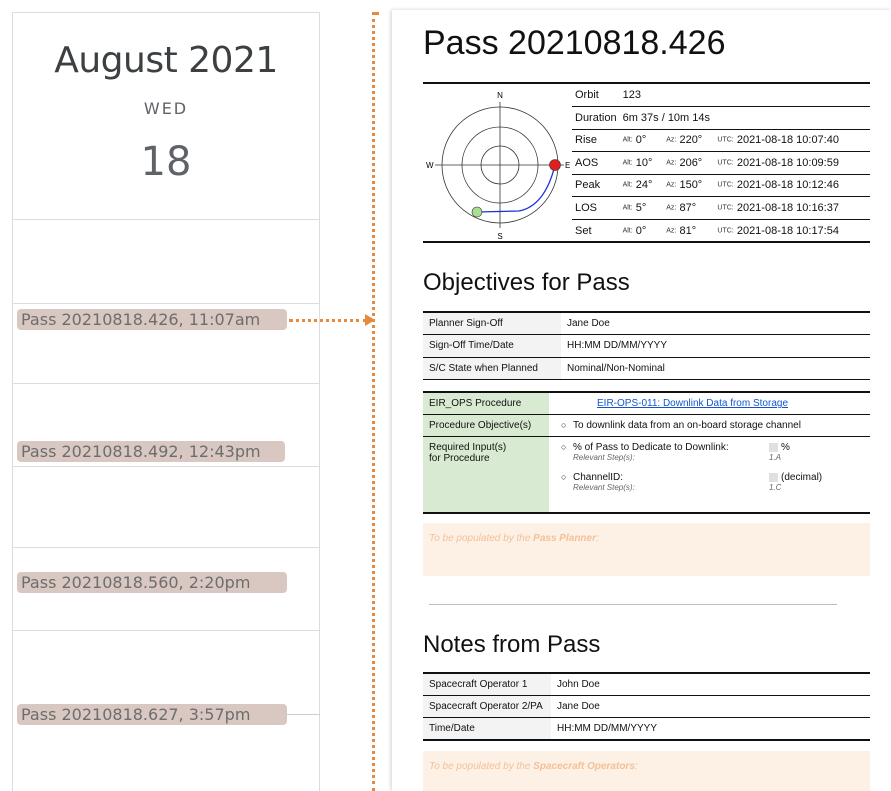 The width and height of the screenshot is (891, 791). I want to click on procedure-key: EIR_OPS Procedure, so click(486, 403).